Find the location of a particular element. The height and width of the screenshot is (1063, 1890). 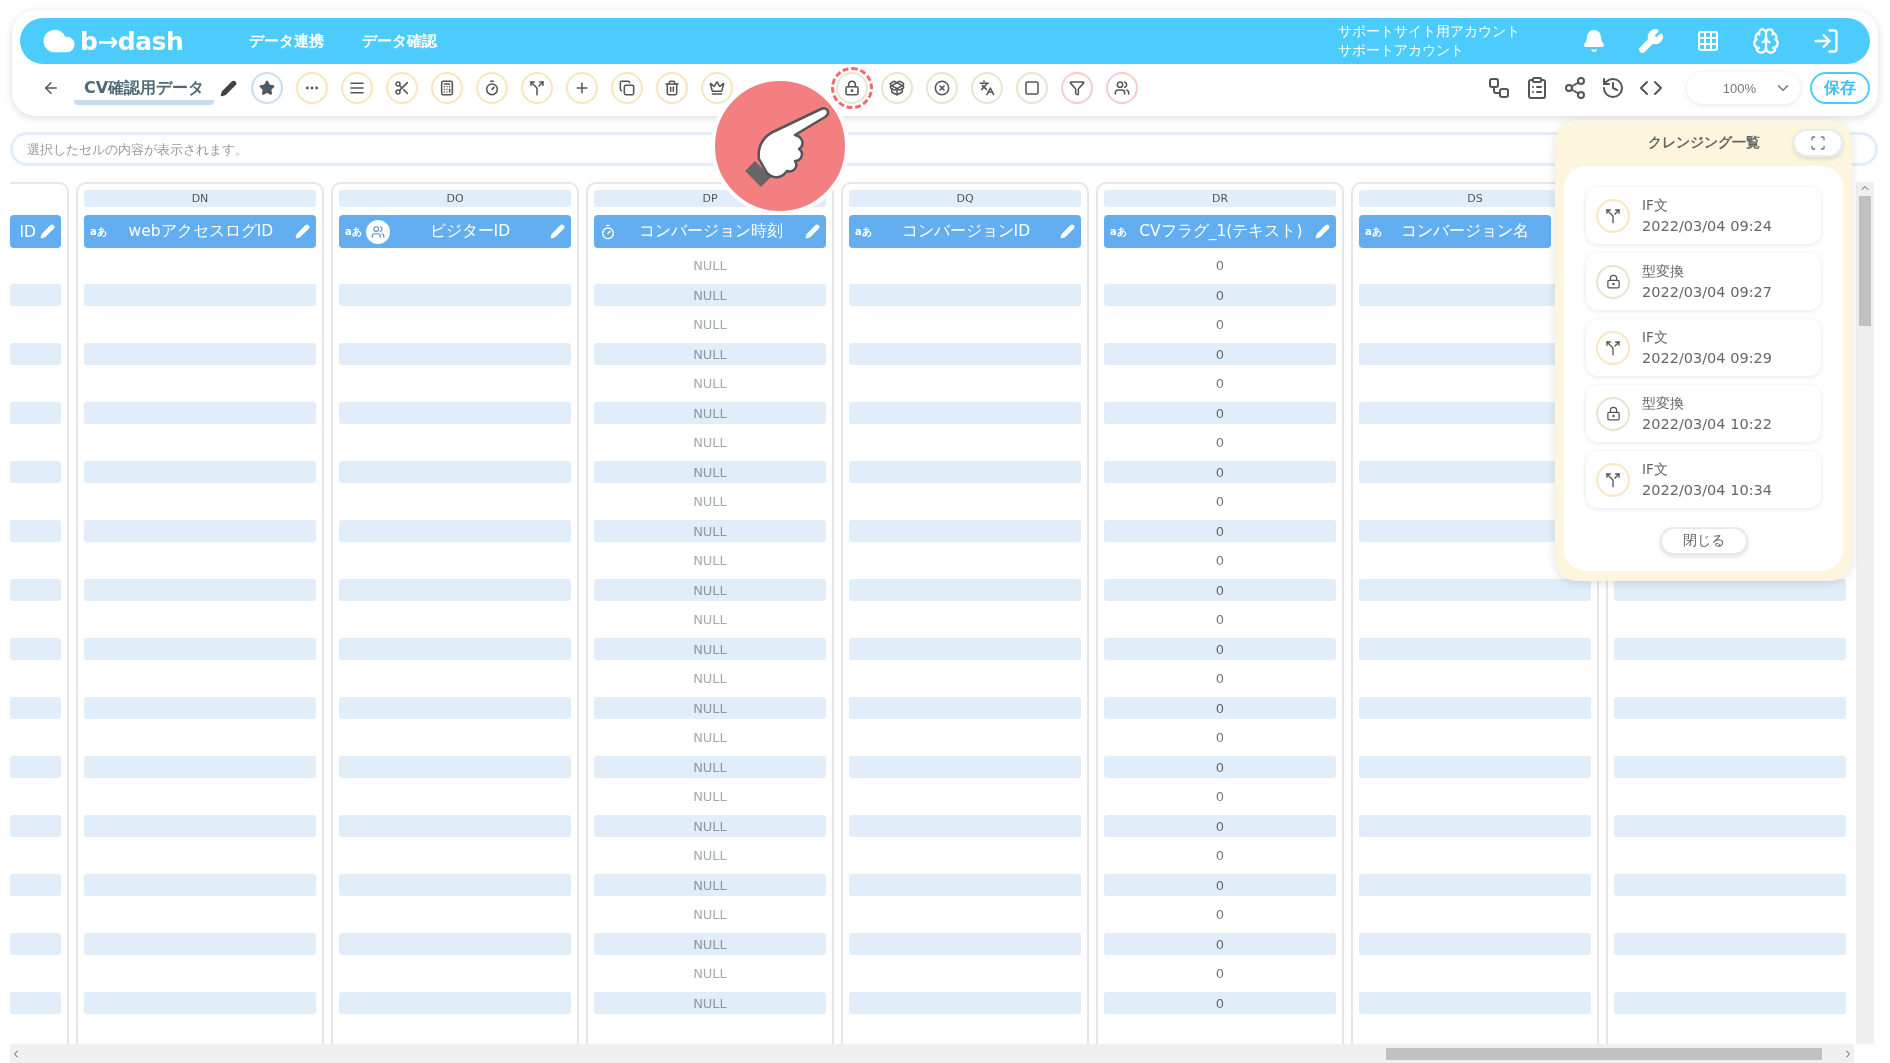

flow-icon is located at coordinates (1499, 88).